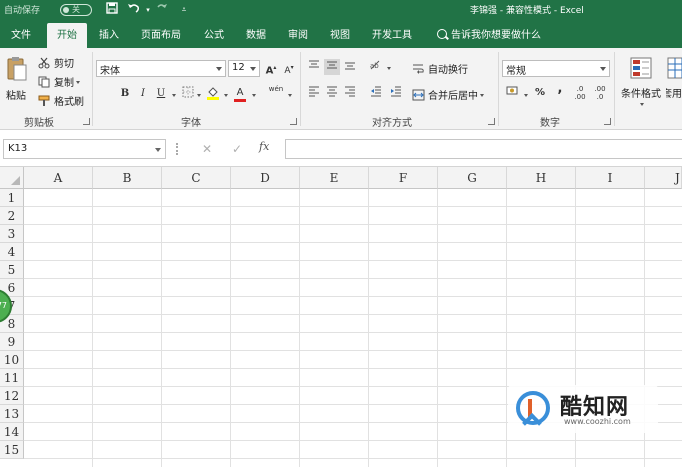 This screenshot has width=682, height=467. I want to click on svg-text: ab, so click(374, 66).